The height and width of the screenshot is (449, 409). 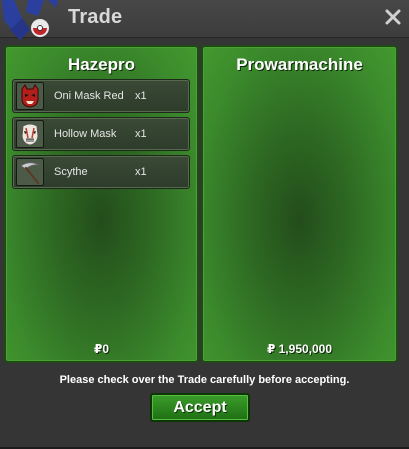 What do you see at coordinates (101, 64) in the screenshot?
I see `left-player-name: Hazepro` at bounding box center [101, 64].